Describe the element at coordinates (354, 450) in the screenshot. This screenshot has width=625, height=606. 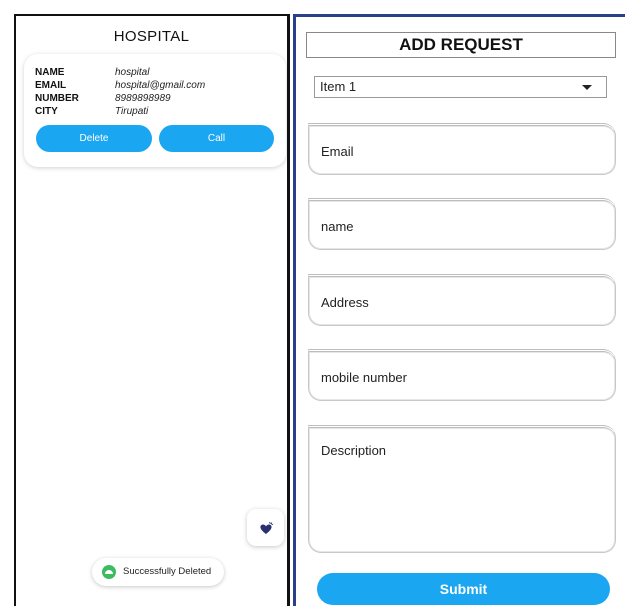
I see `description-placeholder: Description` at that location.